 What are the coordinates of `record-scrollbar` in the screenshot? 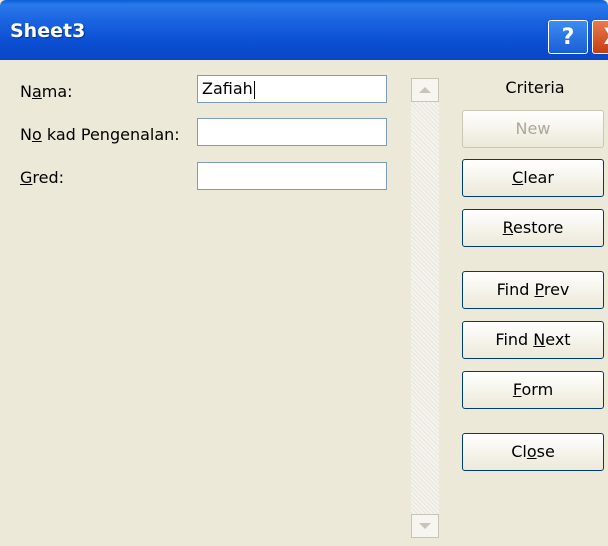 It's located at (425, 308).